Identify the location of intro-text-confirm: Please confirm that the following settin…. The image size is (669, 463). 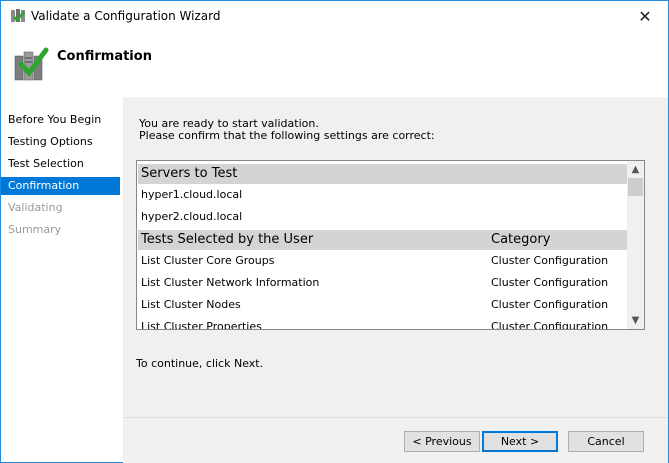
(287, 135).